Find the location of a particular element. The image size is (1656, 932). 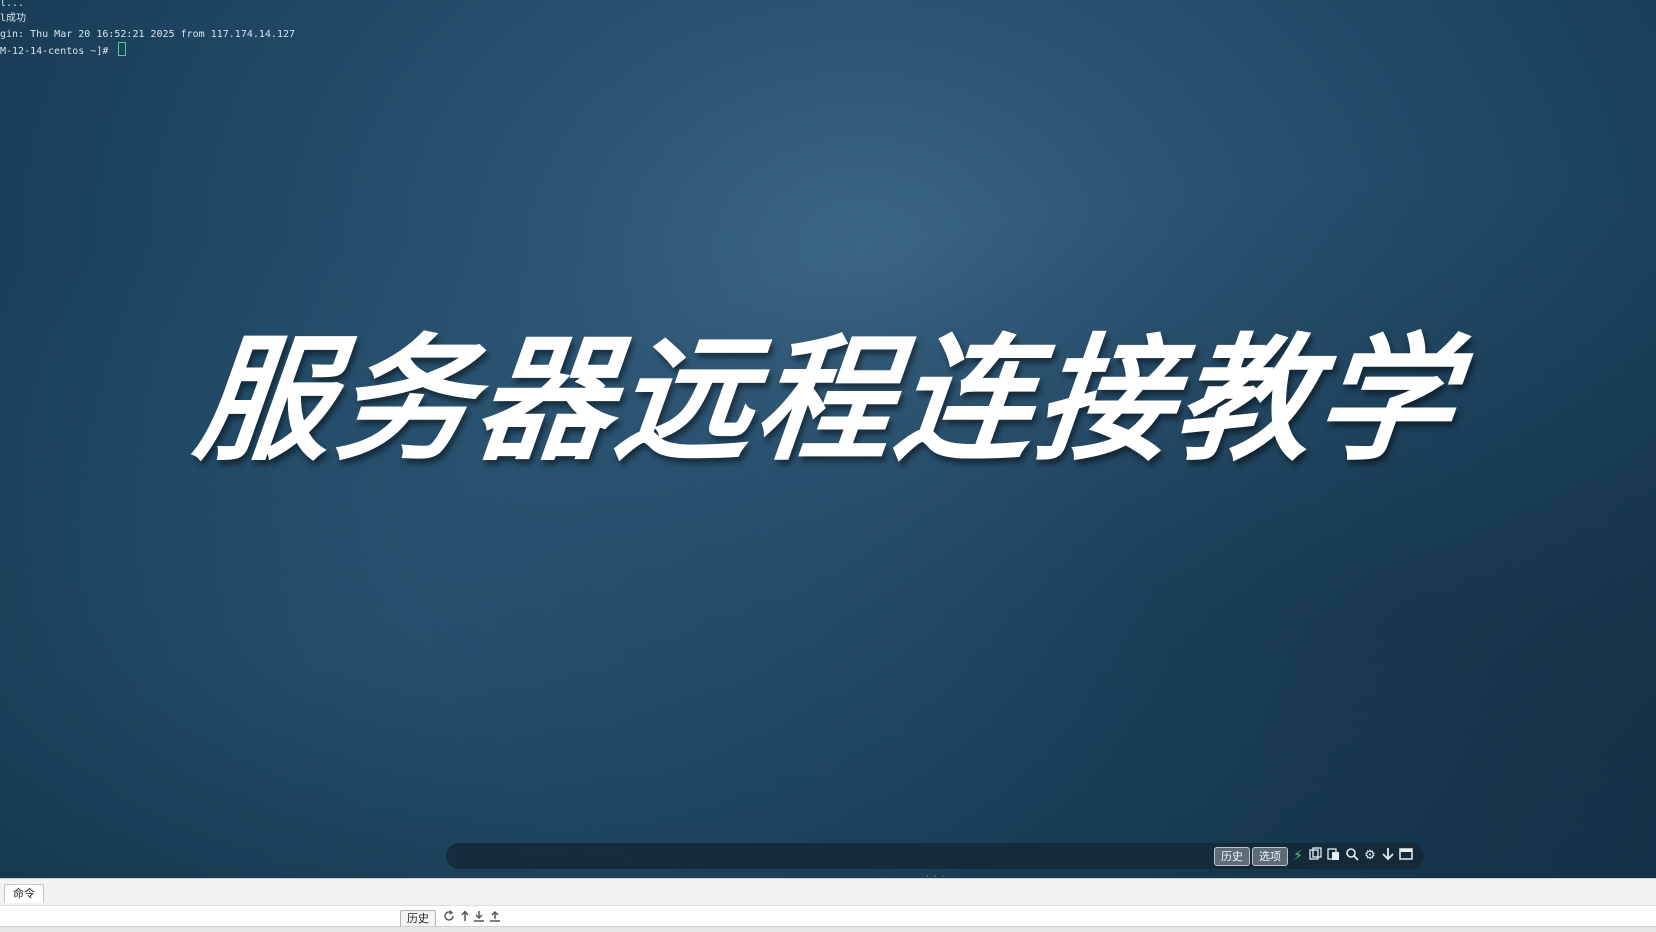

terminal-line: l成功 is located at coordinates (13, 18).